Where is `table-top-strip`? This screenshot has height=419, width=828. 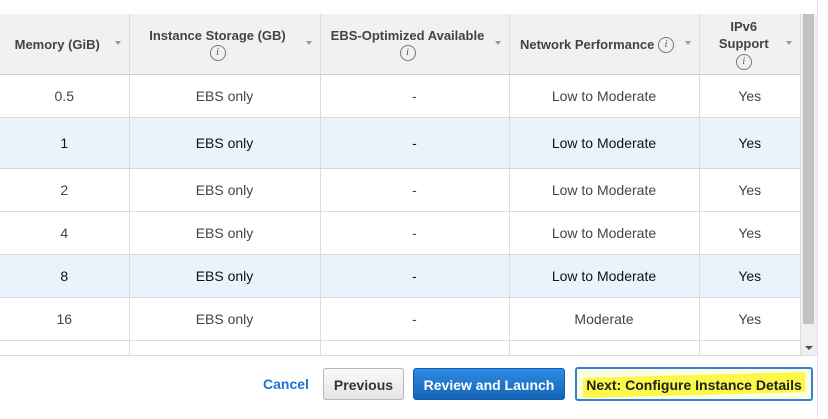
table-top-strip is located at coordinates (400, 7).